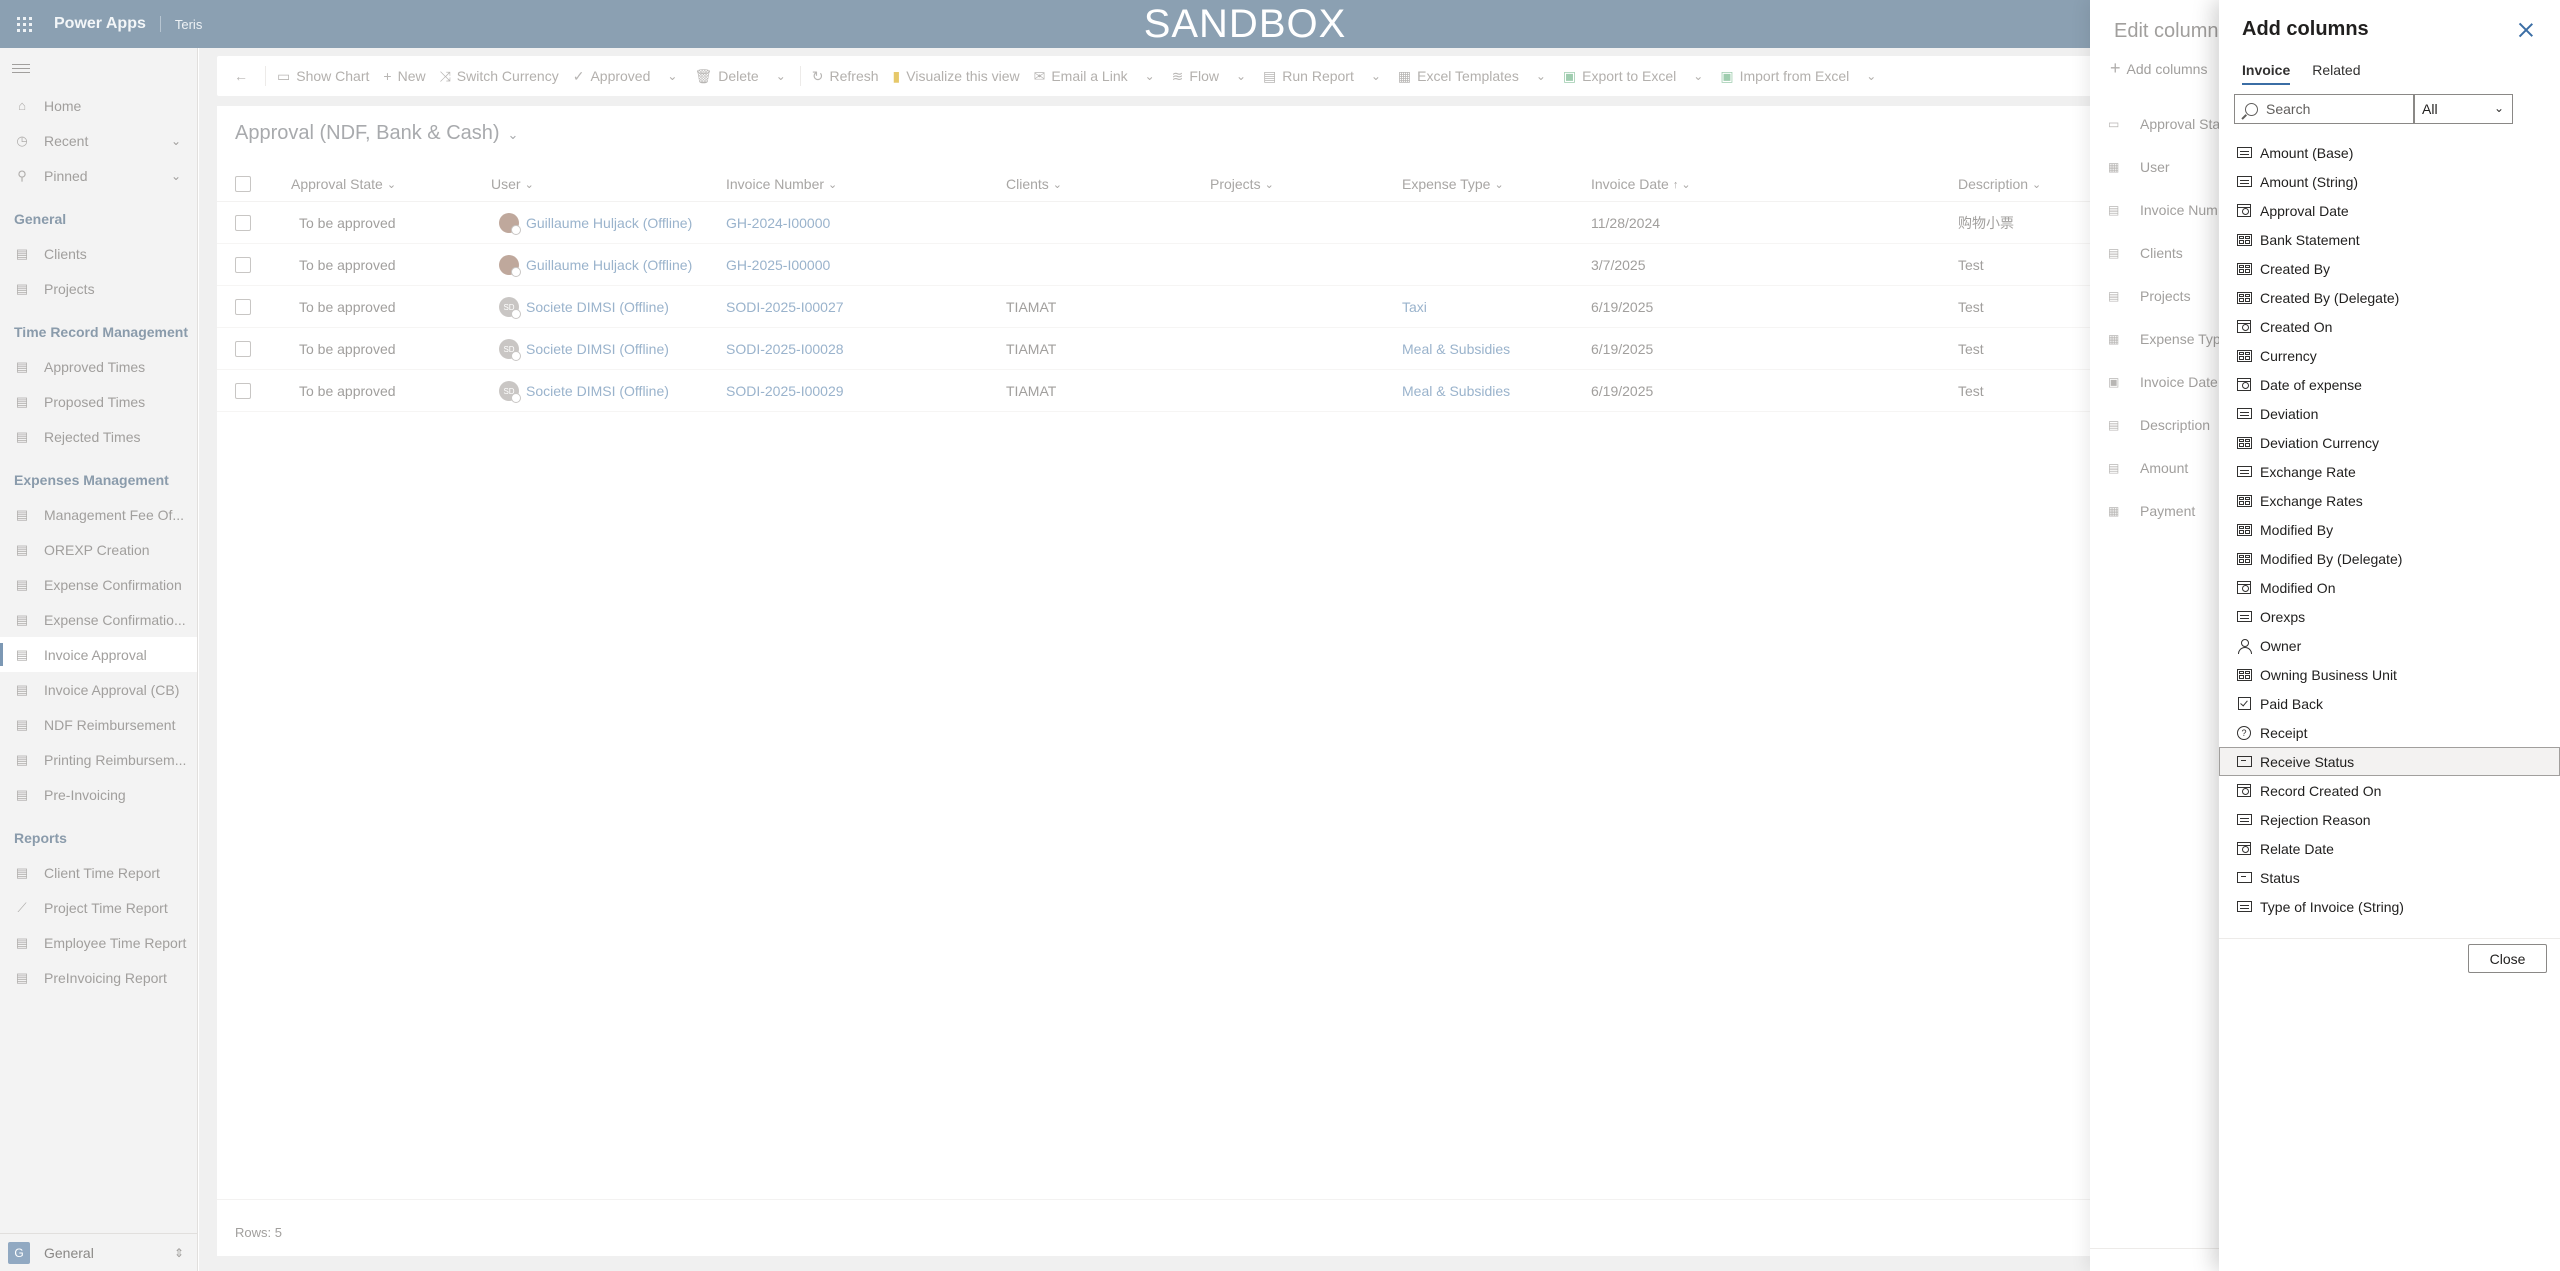 The image size is (2560, 1271). I want to click on column-option: Created By (Delegate), so click(2389, 297).